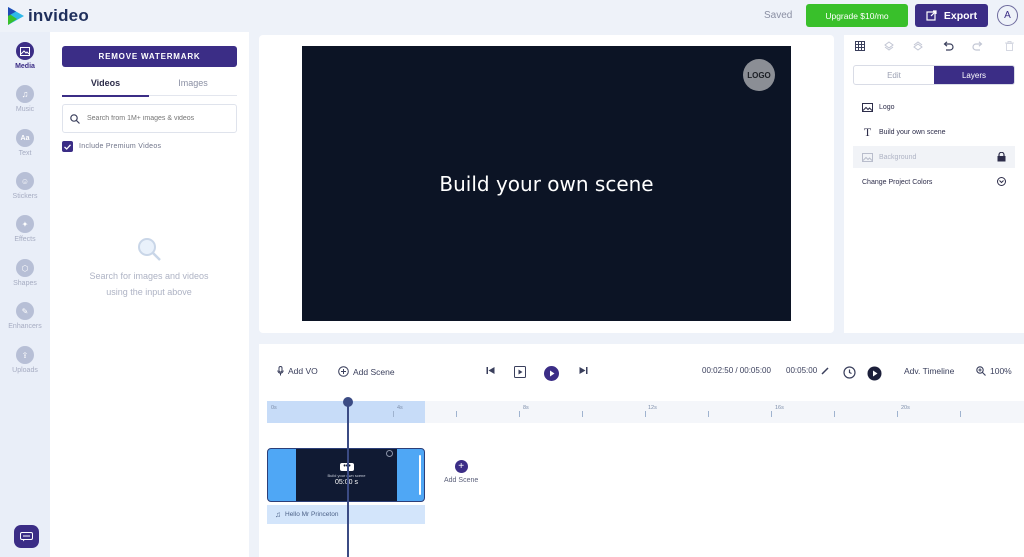 The image size is (1024, 557). I want to click on layer-logo: Logo, so click(934, 107).